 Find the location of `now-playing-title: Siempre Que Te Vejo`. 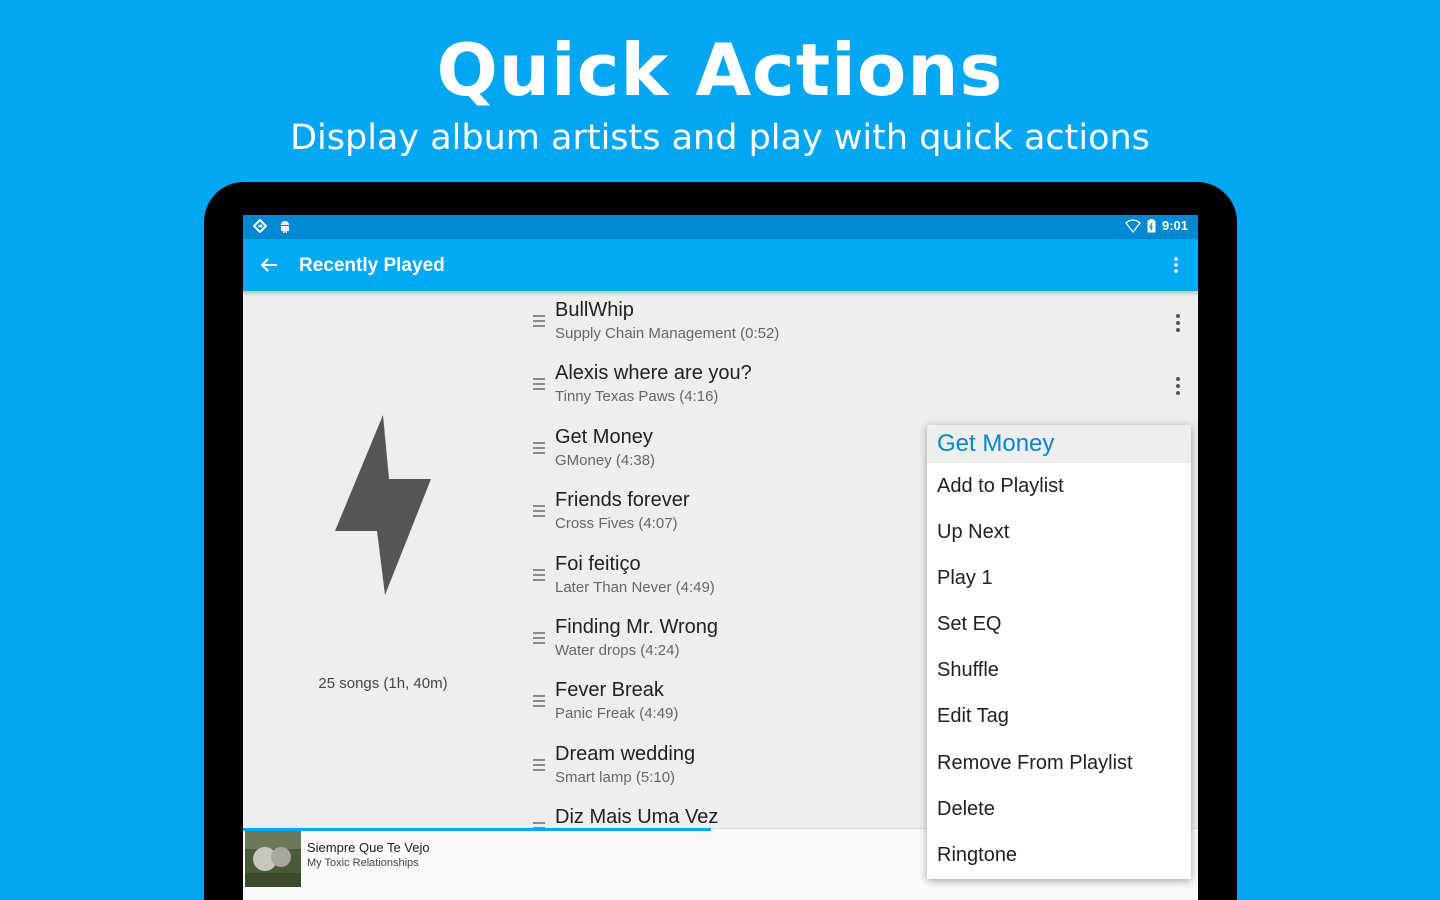

now-playing-title: Siempre Que Te Vejo is located at coordinates (368, 847).